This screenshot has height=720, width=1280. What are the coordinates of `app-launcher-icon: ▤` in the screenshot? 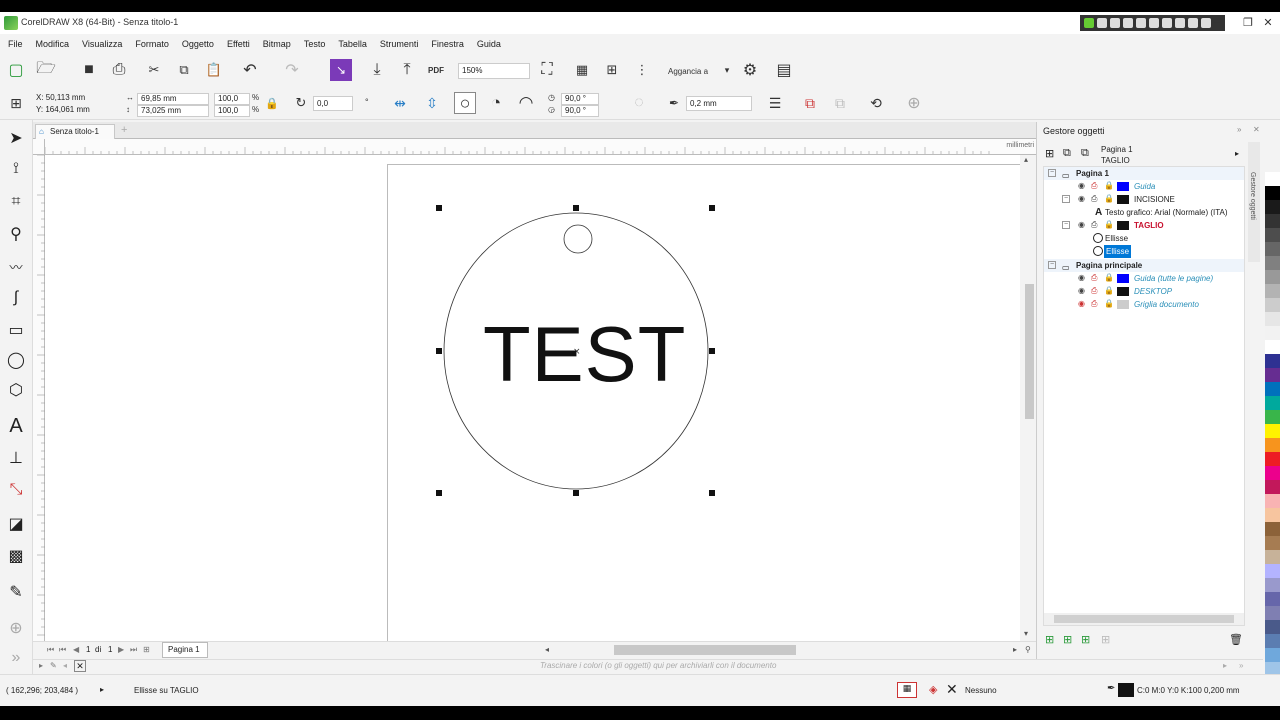 It's located at (784, 70).